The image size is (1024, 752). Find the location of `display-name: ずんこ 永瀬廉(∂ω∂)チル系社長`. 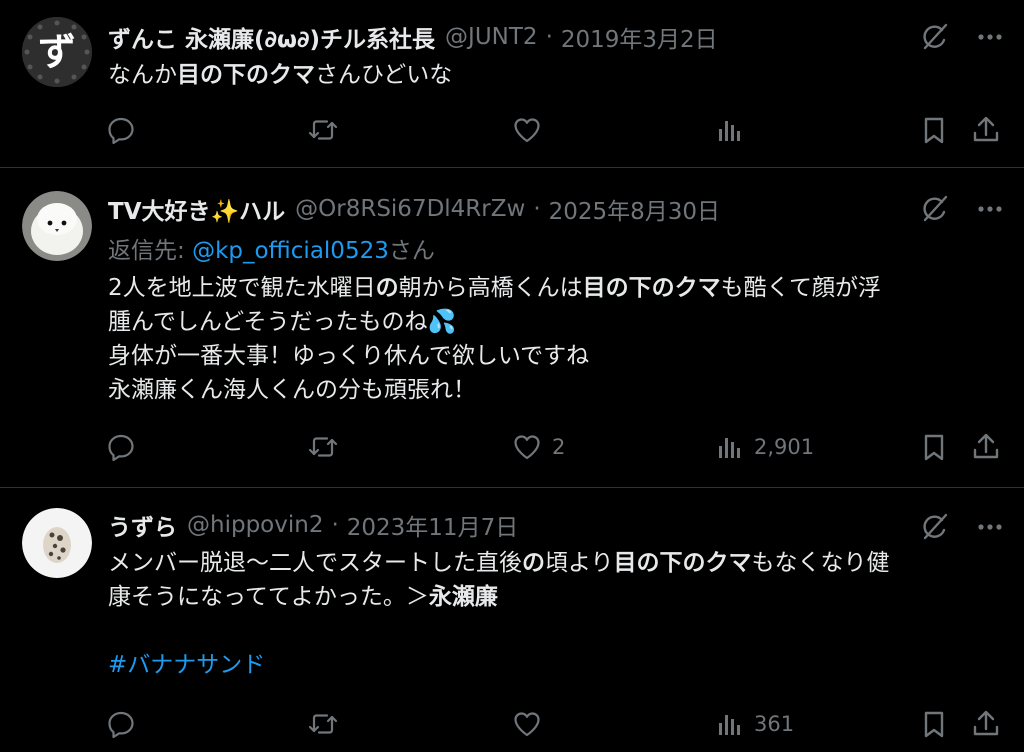

display-name: ずんこ 永瀬廉(∂ω∂)チル系社長 is located at coordinates (271, 37).